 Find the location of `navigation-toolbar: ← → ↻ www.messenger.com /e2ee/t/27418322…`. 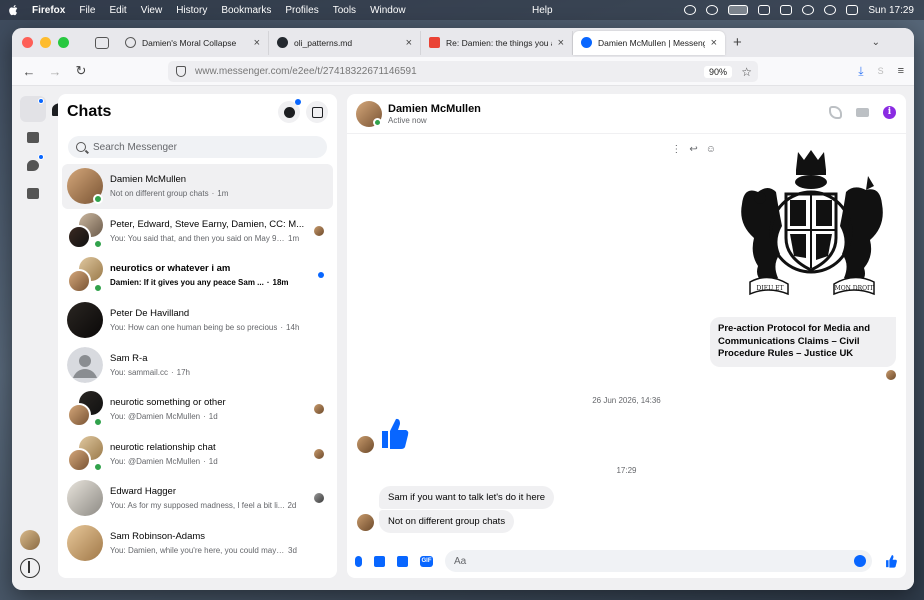

navigation-toolbar: ← → ↻ www.messenger.com /e2ee/t/27418322… is located at coordinates (463, 71).